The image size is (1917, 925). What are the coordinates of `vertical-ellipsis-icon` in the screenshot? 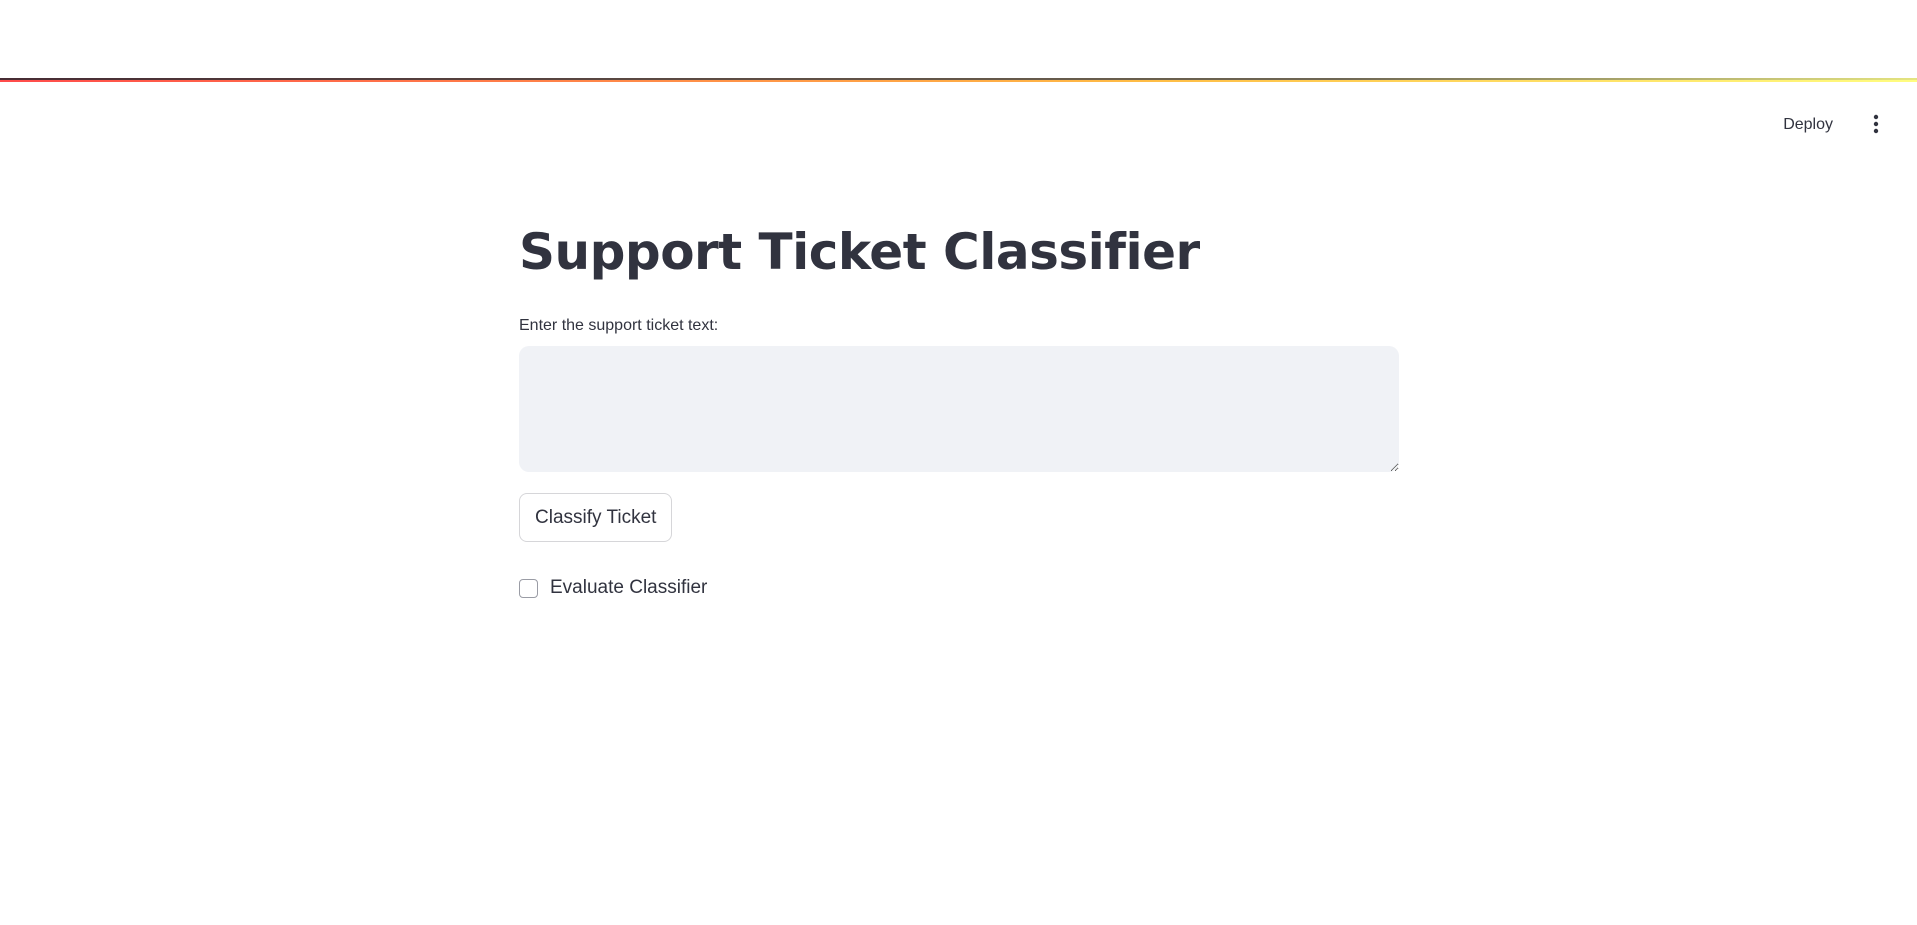 It's located at (1876, 125).